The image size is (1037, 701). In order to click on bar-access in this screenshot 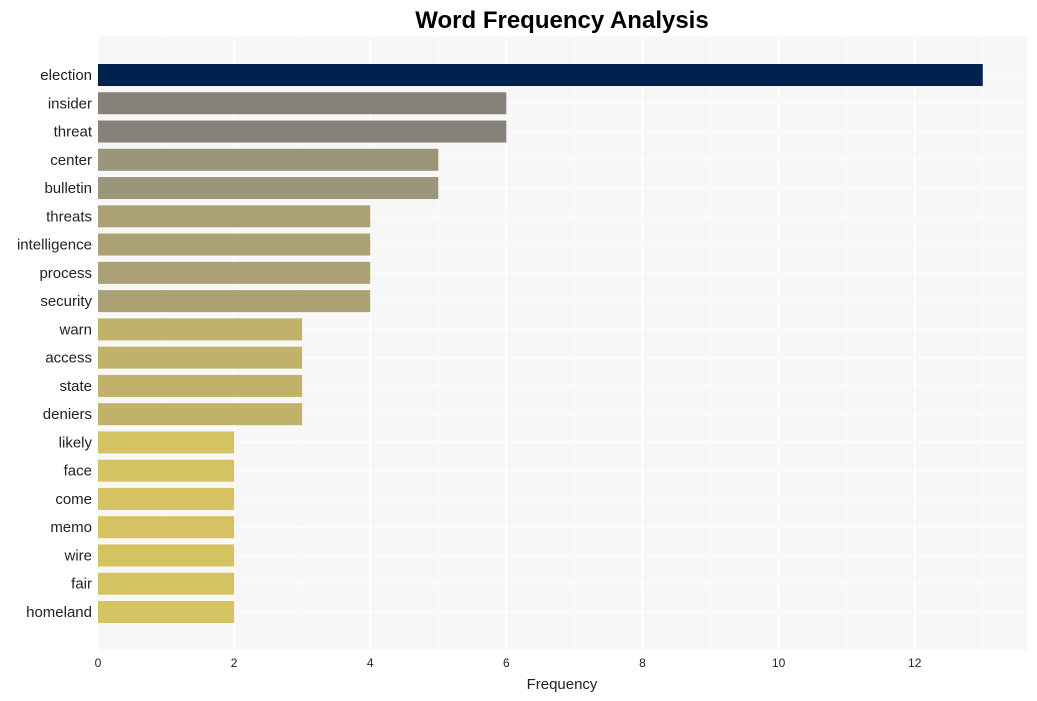, I will do `click(200, 357)`.